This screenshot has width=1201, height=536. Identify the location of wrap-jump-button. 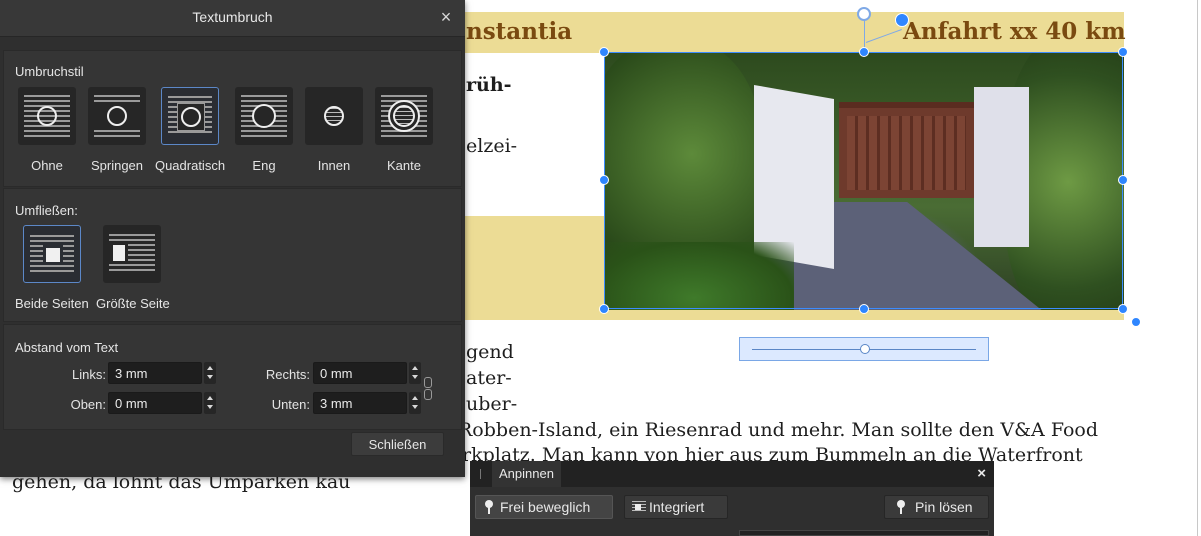
(117, 116).